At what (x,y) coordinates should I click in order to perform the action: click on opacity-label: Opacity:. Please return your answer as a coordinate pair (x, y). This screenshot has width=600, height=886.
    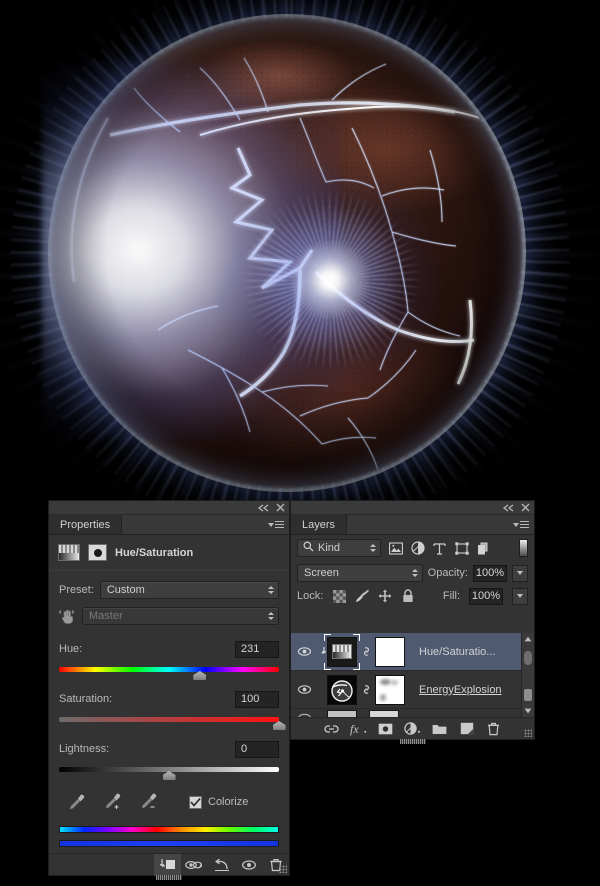
    Looking at the image, I should click on (447, 573).